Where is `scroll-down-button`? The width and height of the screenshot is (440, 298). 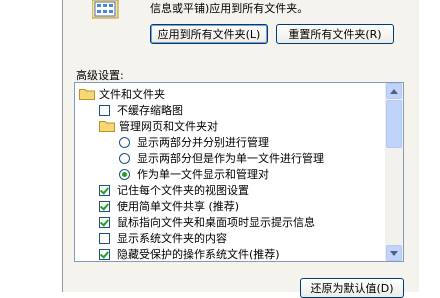
scroll-down-button is located at coordinates (394, 253).